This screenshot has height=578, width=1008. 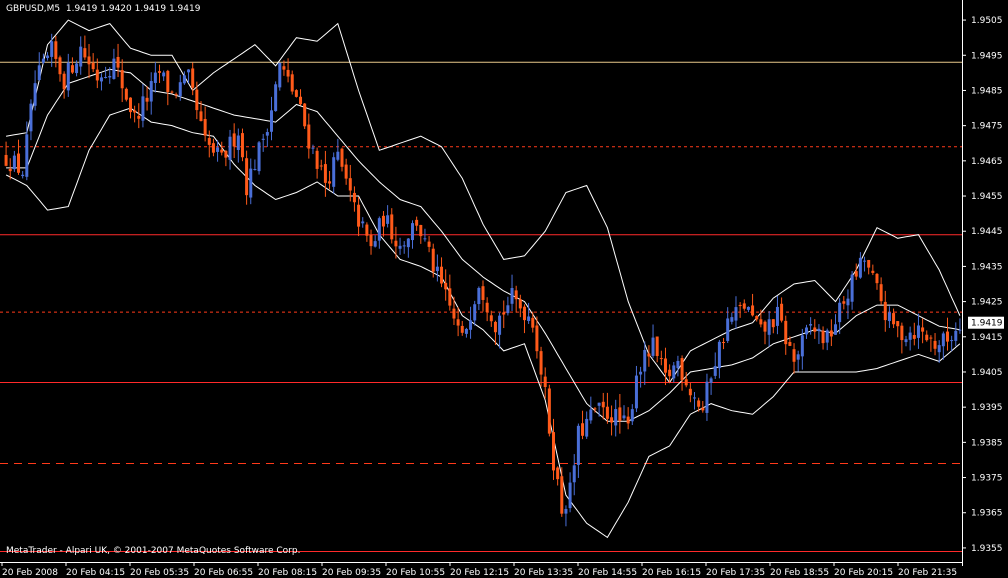 What do you see at coordinates (159, 573) in the screenshot?
I see `x-tick-label: 20 Feb 05:35` at bounding box center [159, 573].